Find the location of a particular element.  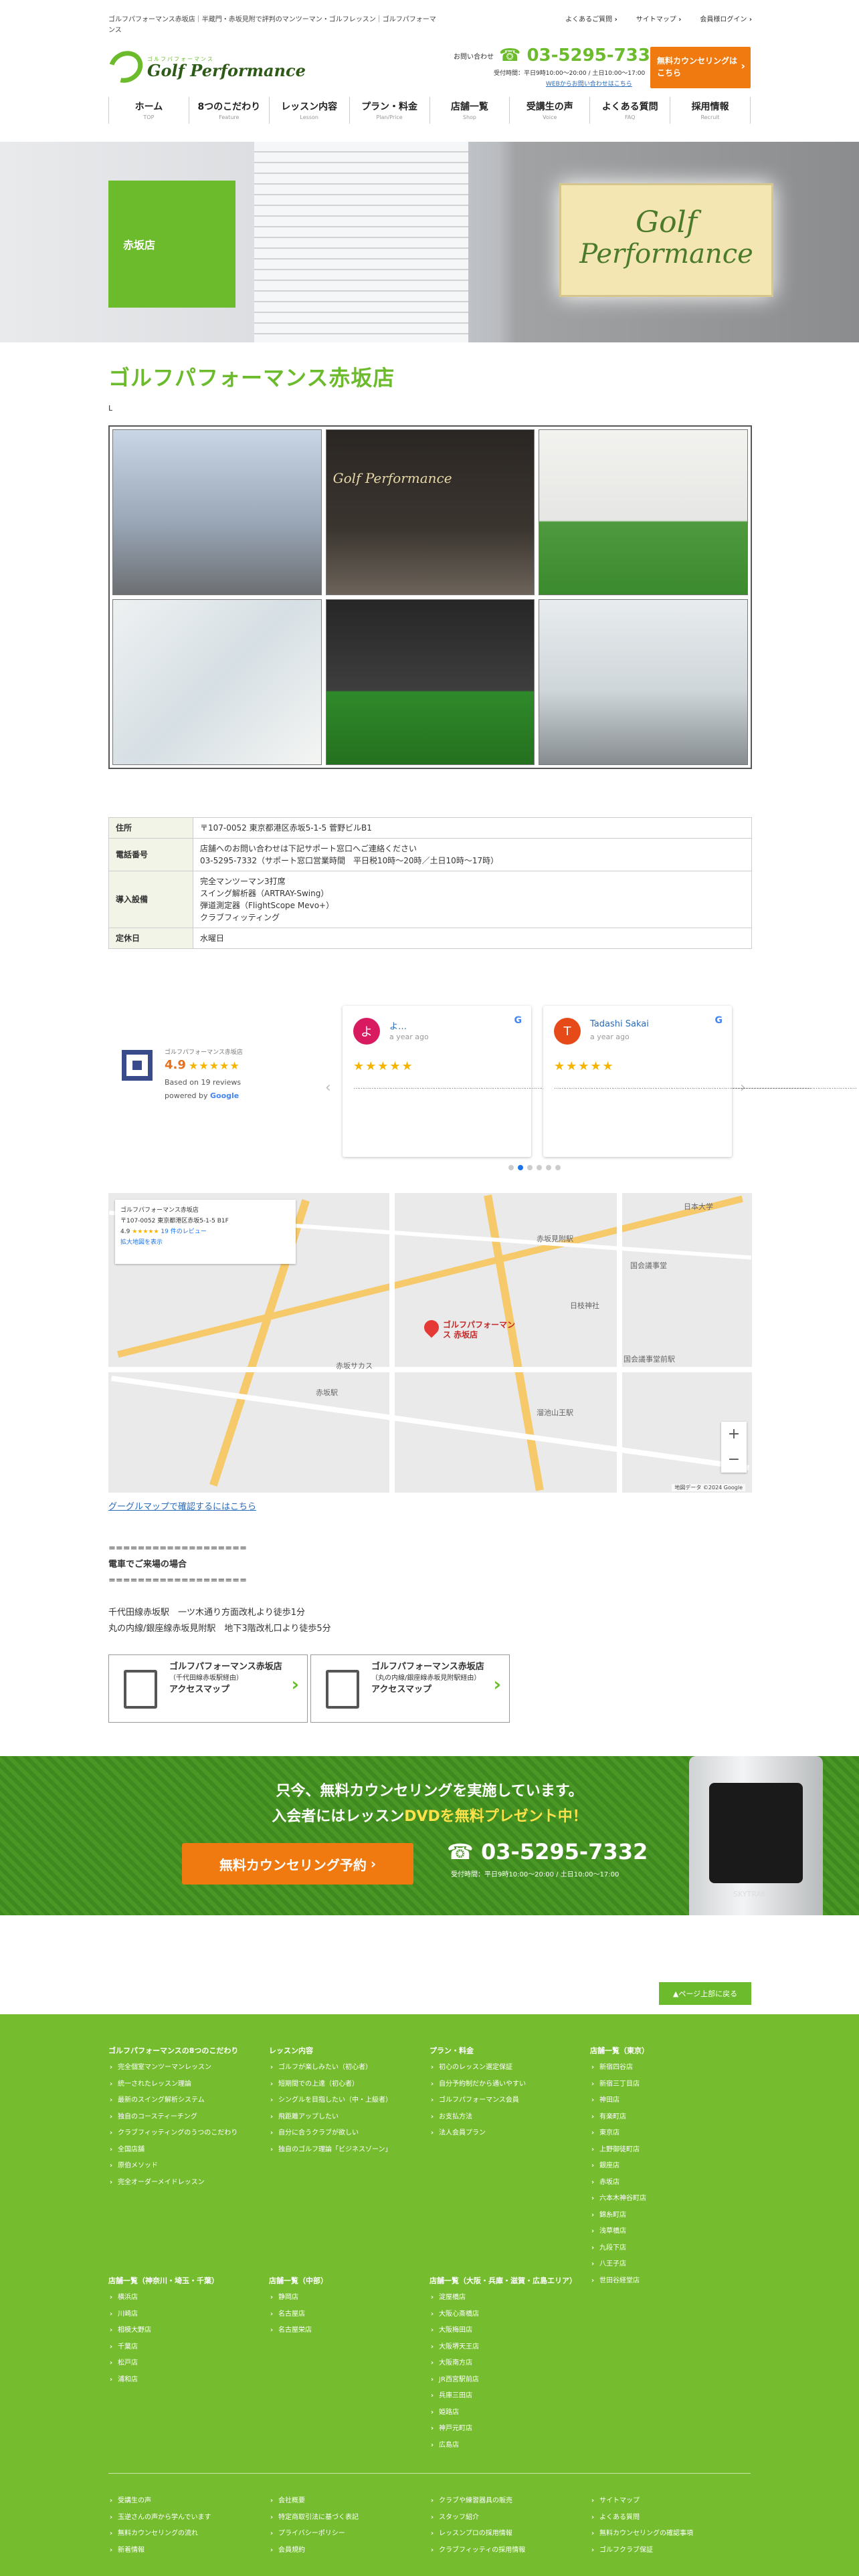

footer-link: シングルを目指したい（中・上級者） is located at coordinates (346, 2100).